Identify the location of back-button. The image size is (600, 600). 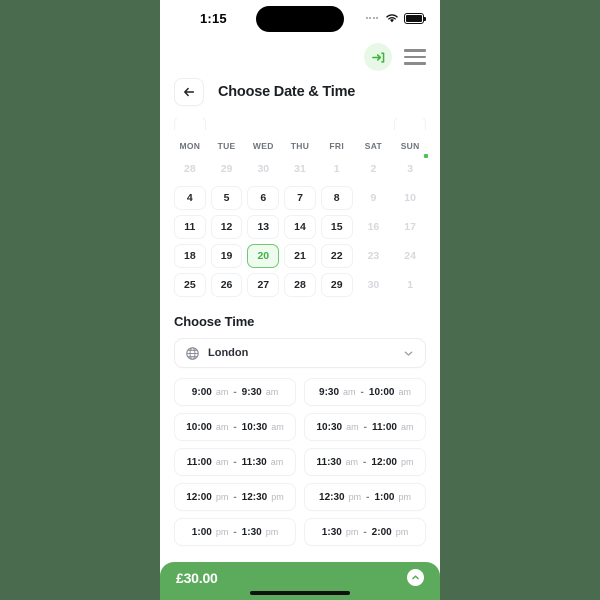
(189, 92).